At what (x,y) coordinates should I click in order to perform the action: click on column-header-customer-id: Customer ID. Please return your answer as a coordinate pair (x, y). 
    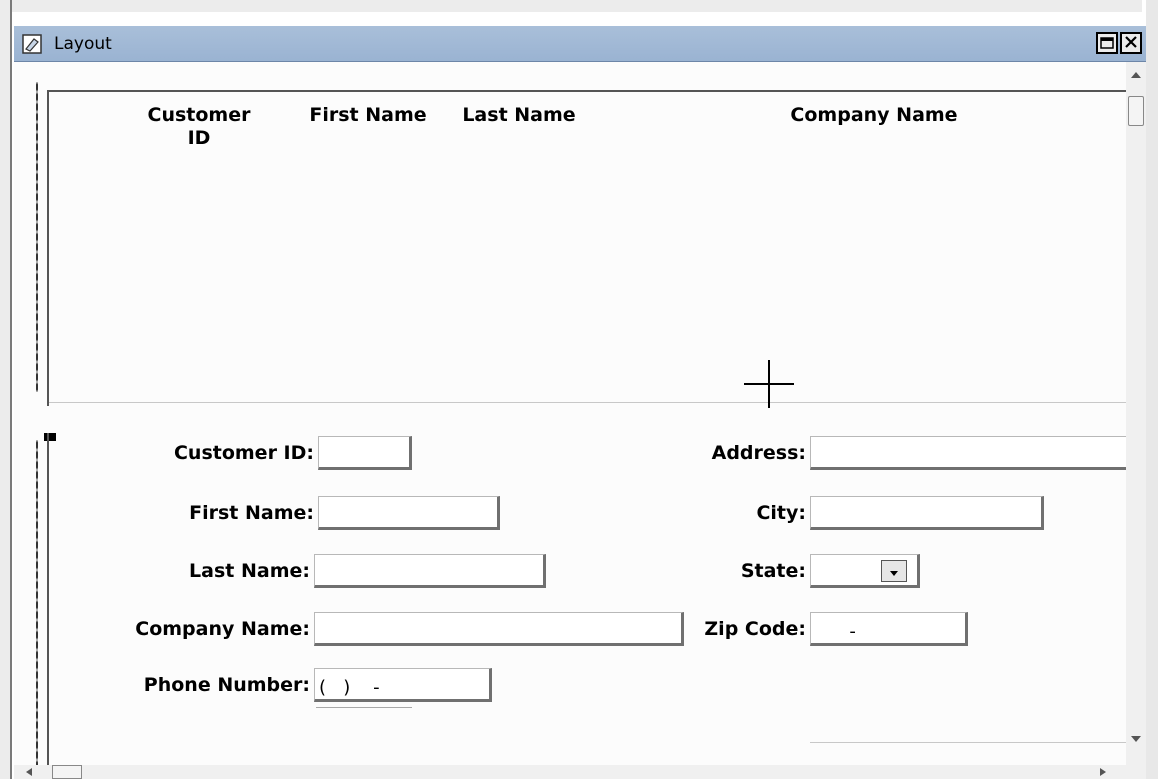
    Looking at the image, I should click on (199, 127).